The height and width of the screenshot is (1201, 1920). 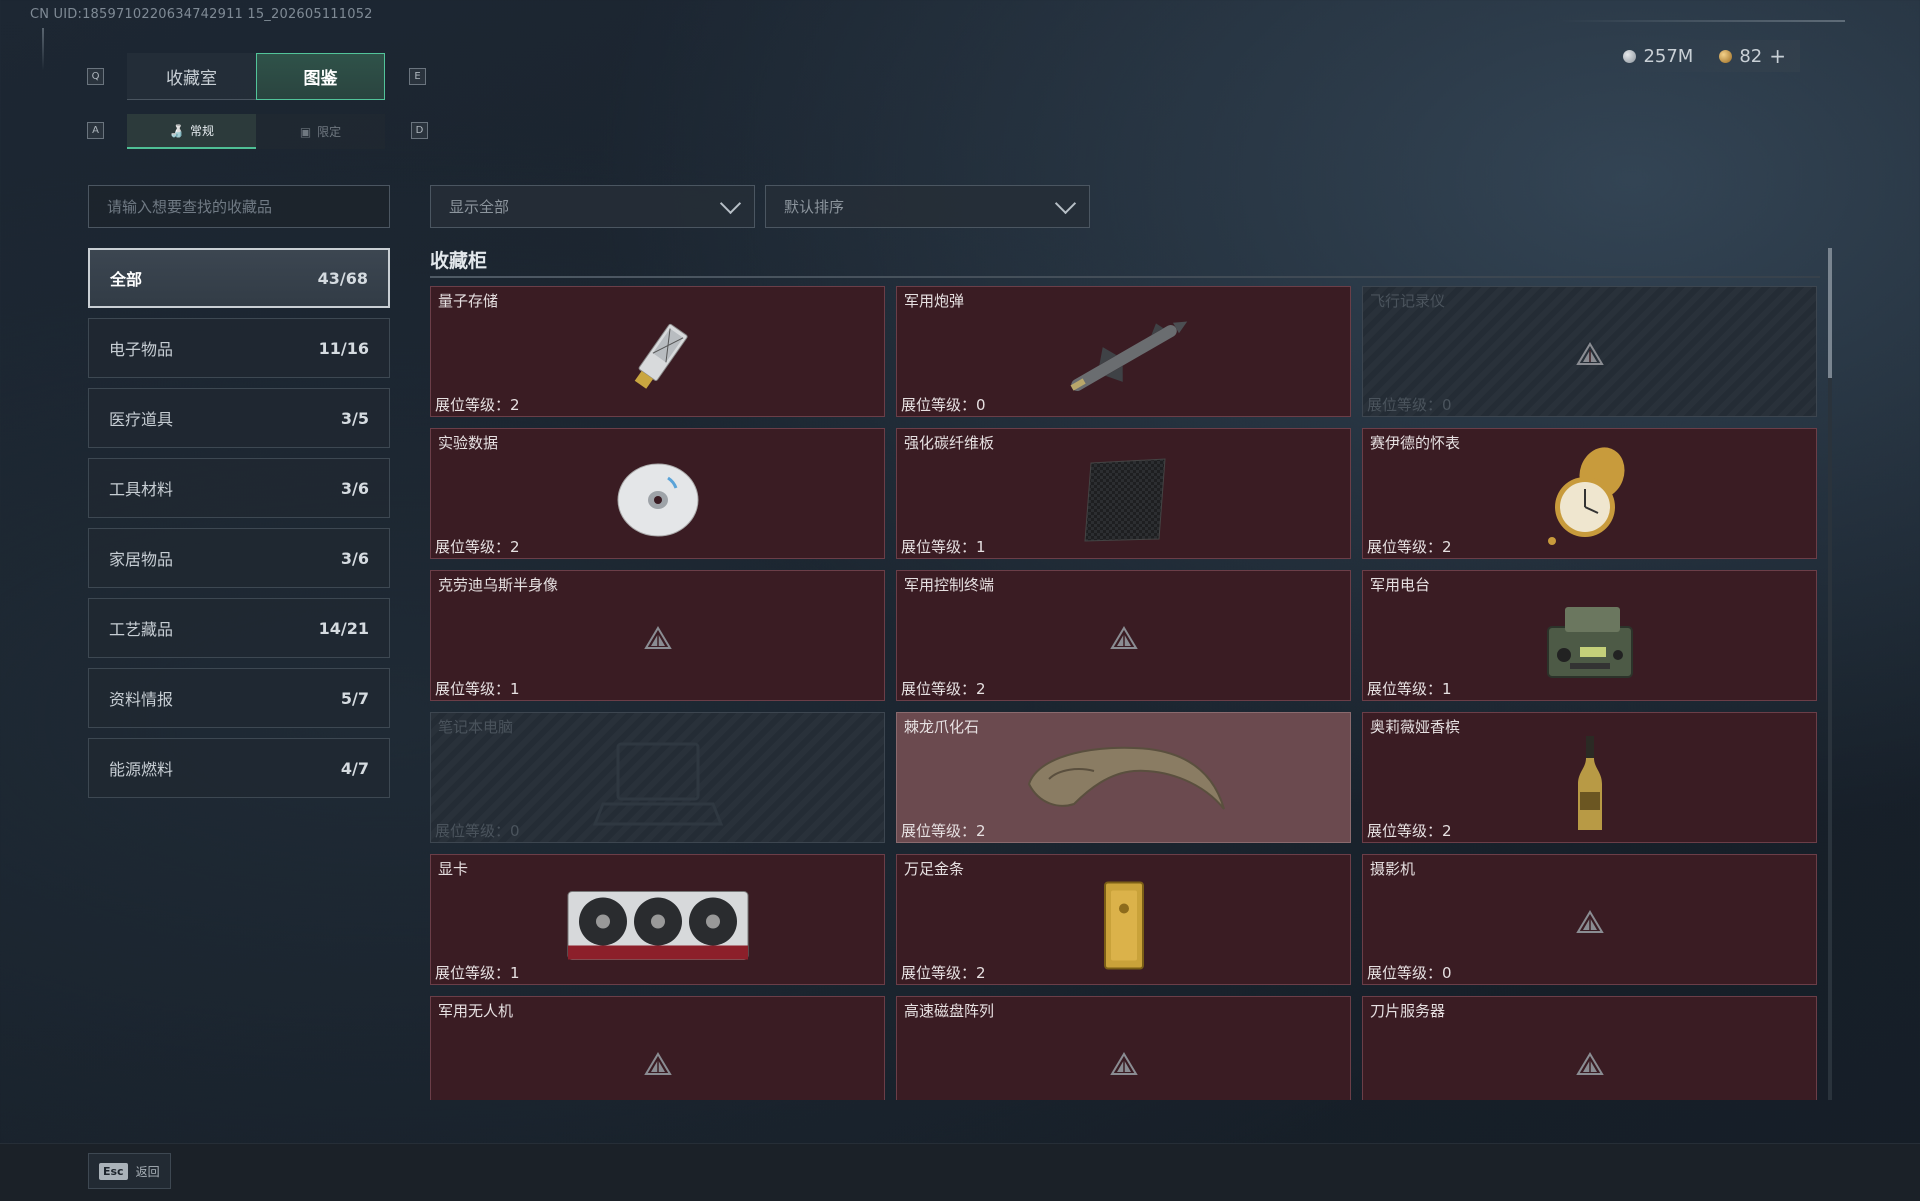 I want to click on collection-card: 棘龙爪化石 展位等级：2, so click(x=1123, y=777).